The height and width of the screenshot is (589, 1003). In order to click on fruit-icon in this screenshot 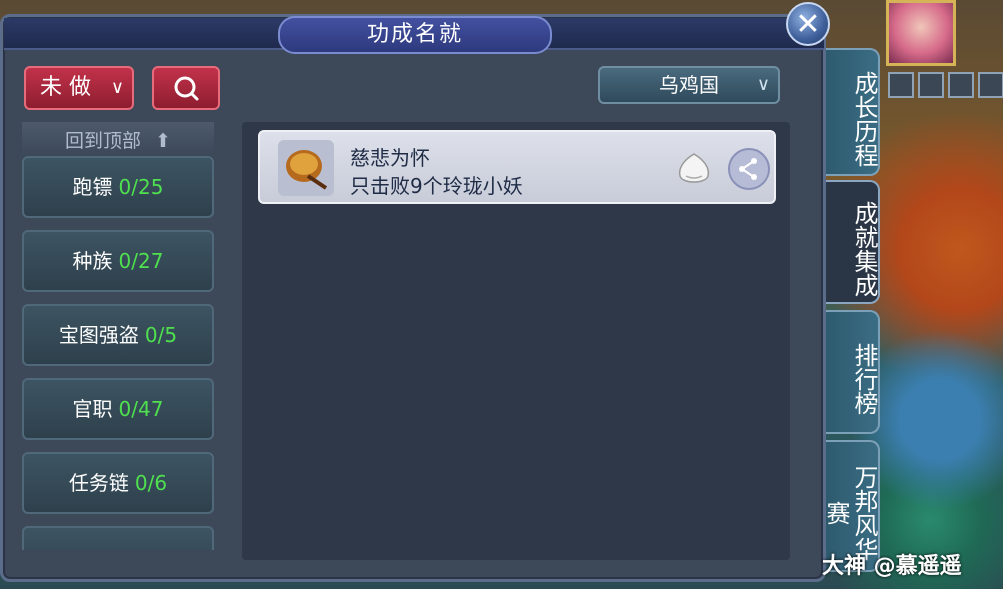, I will do `click(694, 169)`.